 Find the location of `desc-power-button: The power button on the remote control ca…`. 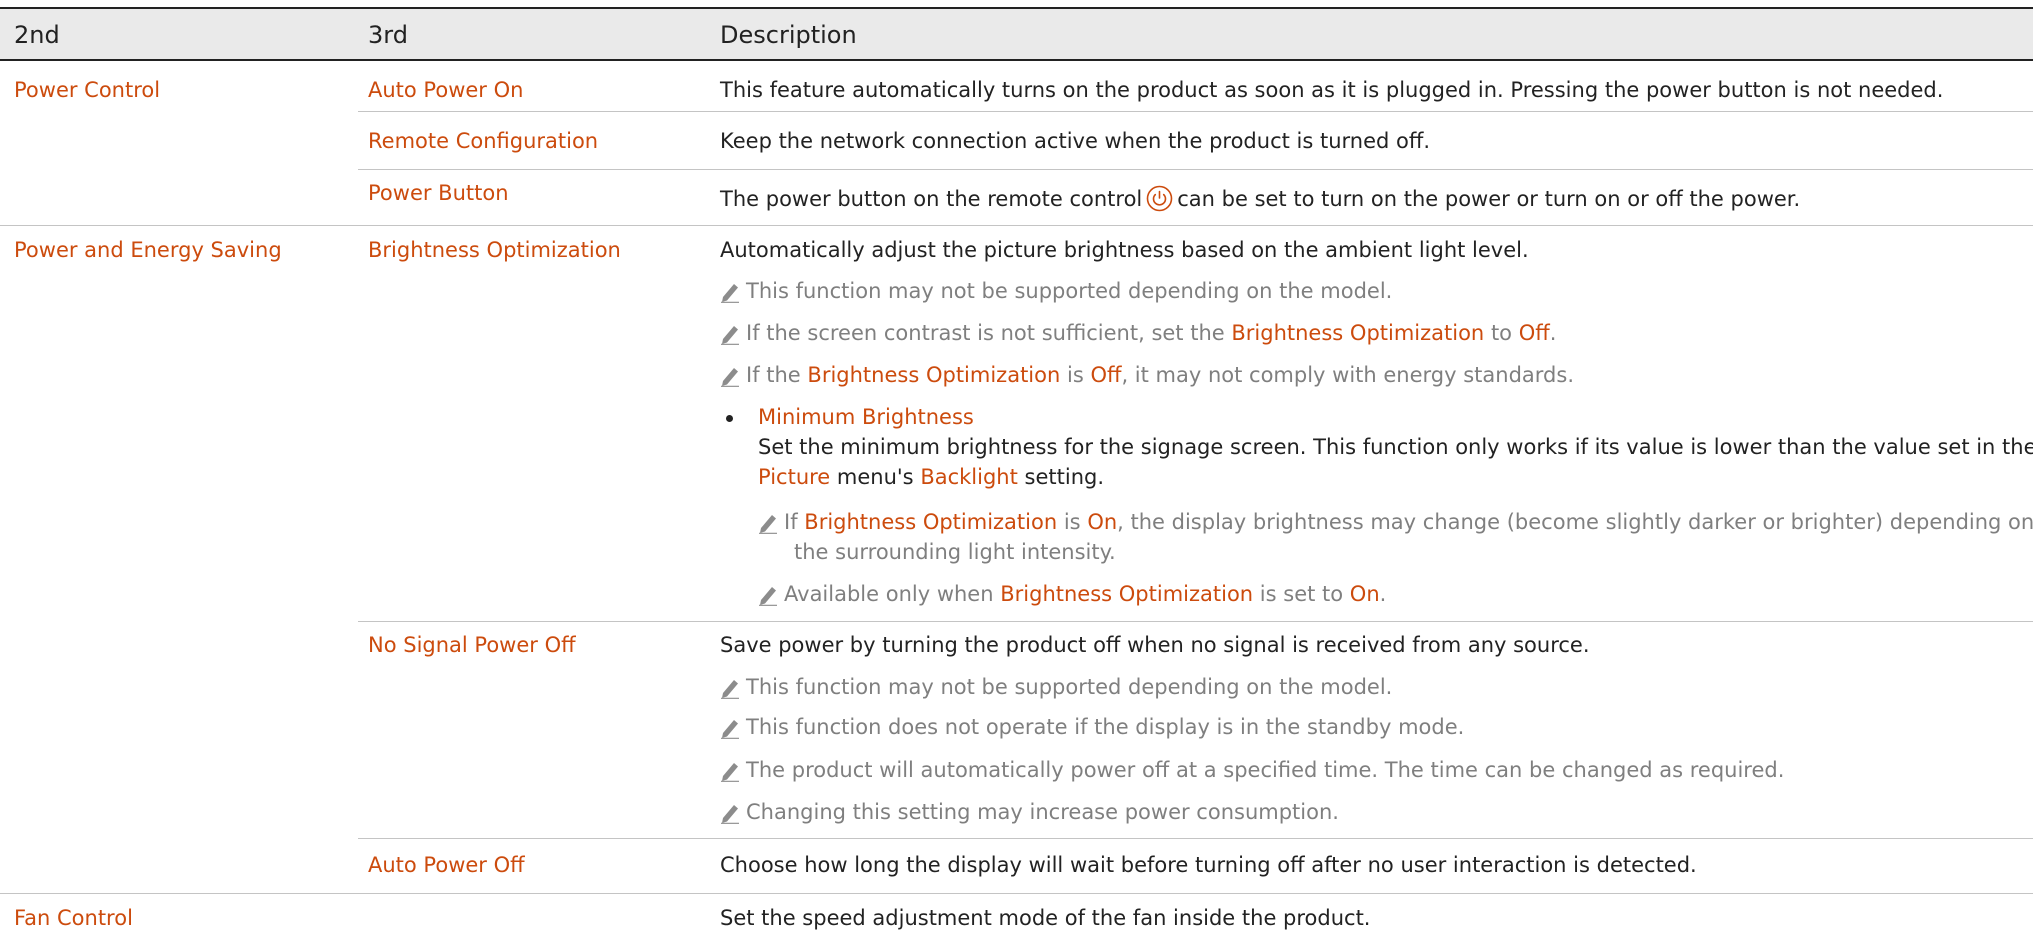

desc-power-button: The power button on the remote control ca… is located at coordinates (1260, 198).